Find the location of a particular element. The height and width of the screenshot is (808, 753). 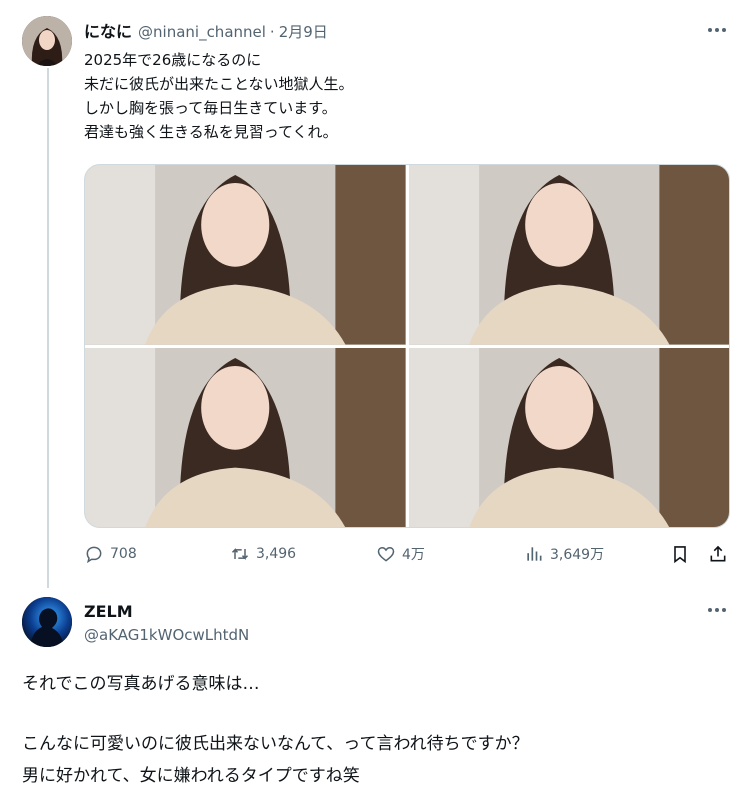

retweet-count: 3,496 is located at coordinates (276, 554).